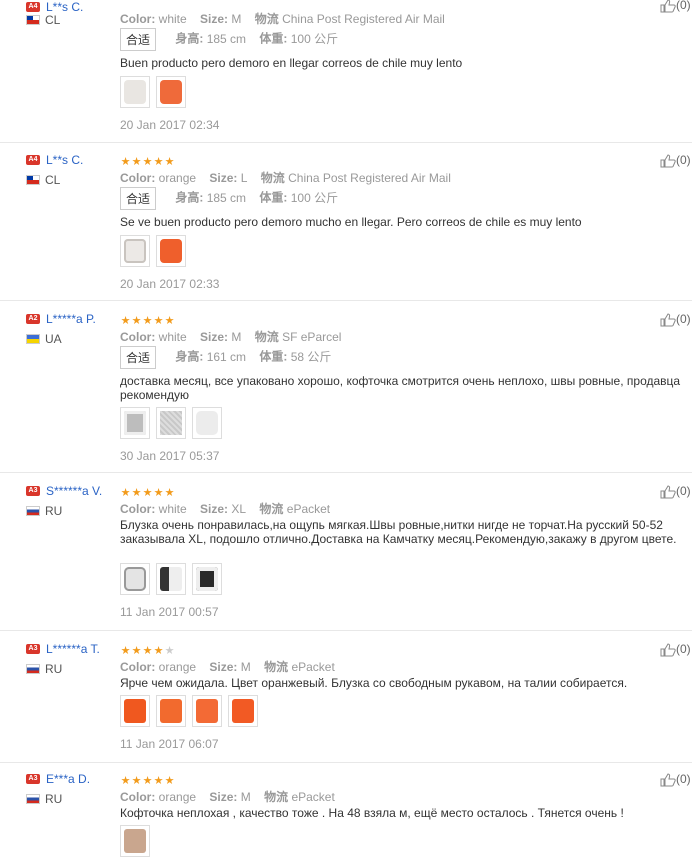 This screenshot has height=859, width=692. I want to click on order-info: Color: white Size: M 物流 SF eParcel, so click(235, 336).